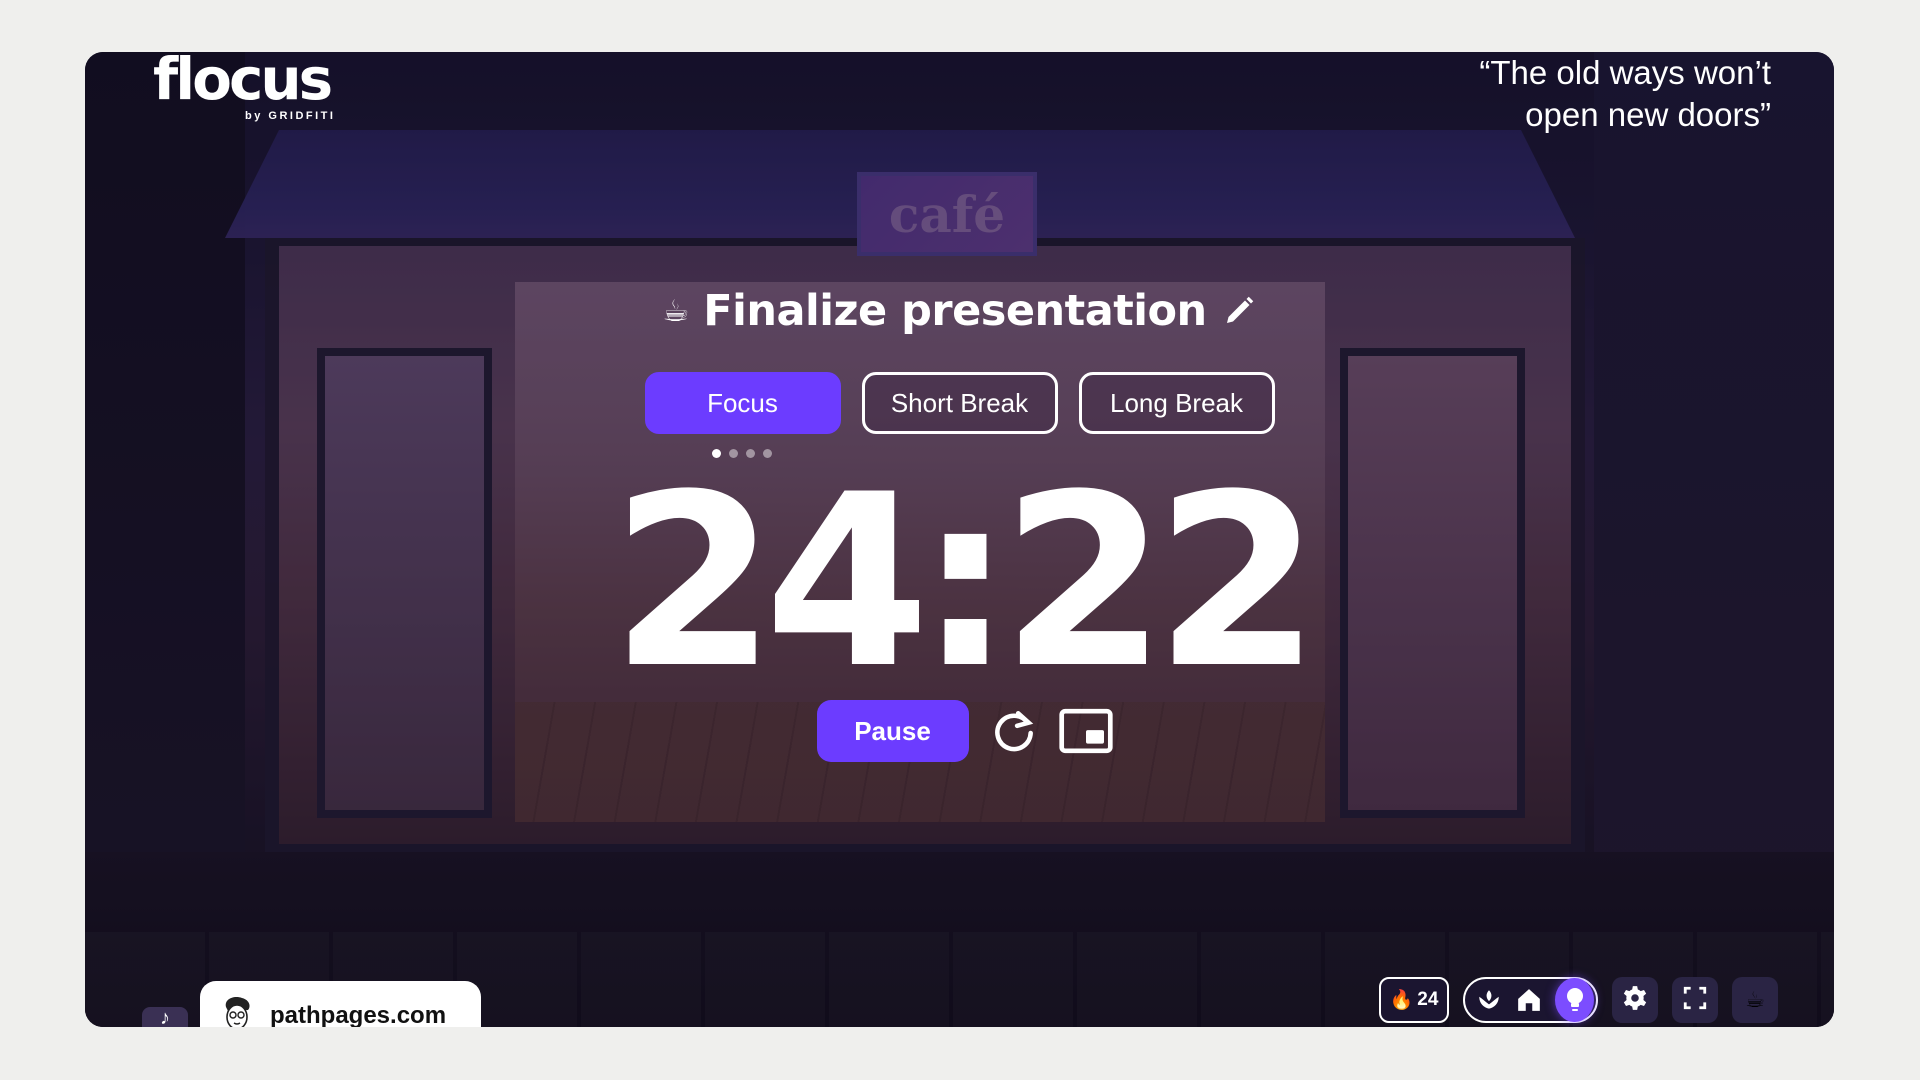 Image resolution: width=1920 pixels, height=1080 pixels. What do you see at coordinates (1625, 94) in the screenshot?
I see `motivational-quote: “The old ways won’t open new doors”` at bounding box center [1625, 94].